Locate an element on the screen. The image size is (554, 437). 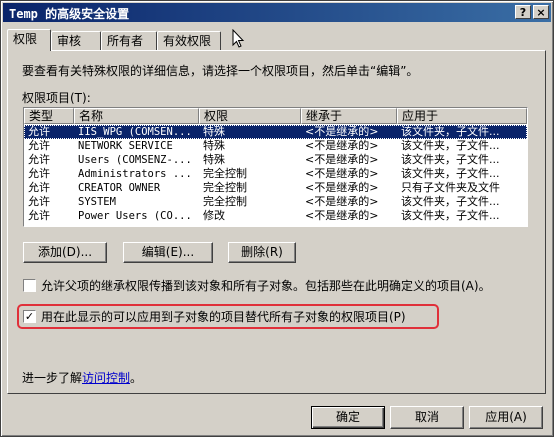
inherit-checkbox-label: 允许父项的继承权限传播到该对象和所有子对象。包括那些在此明确定义的项目(A)。 is located at coordinates (266, 286).